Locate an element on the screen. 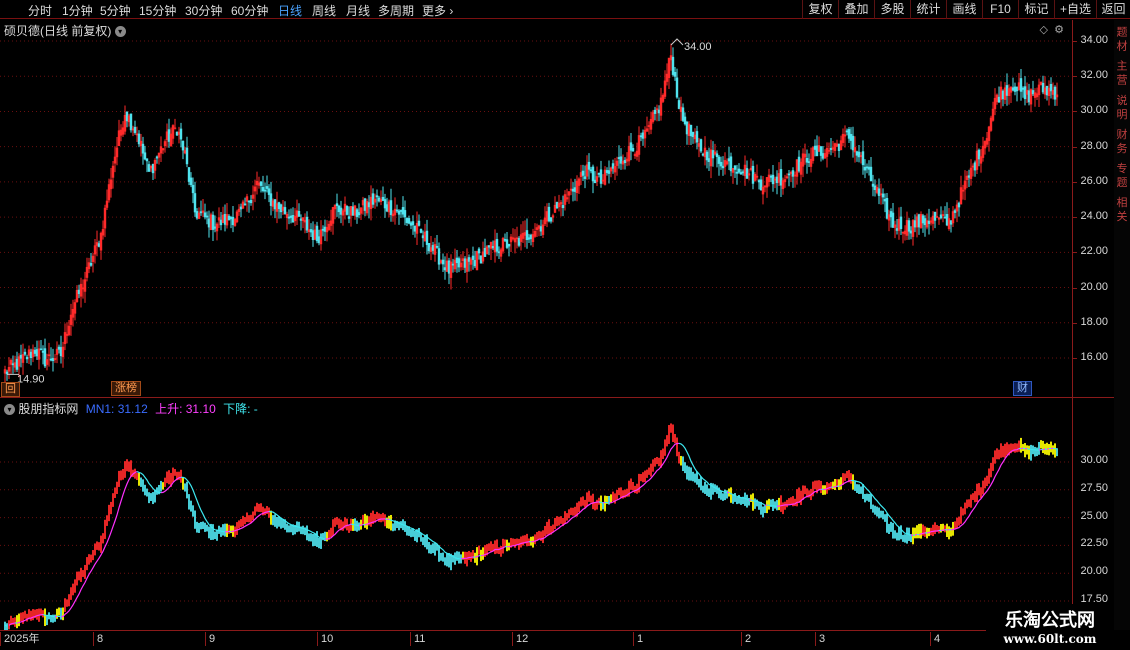 This screenshot has height=650, width=1130. toolbar-button-1: 复权 is located at coordinates (820, 9).